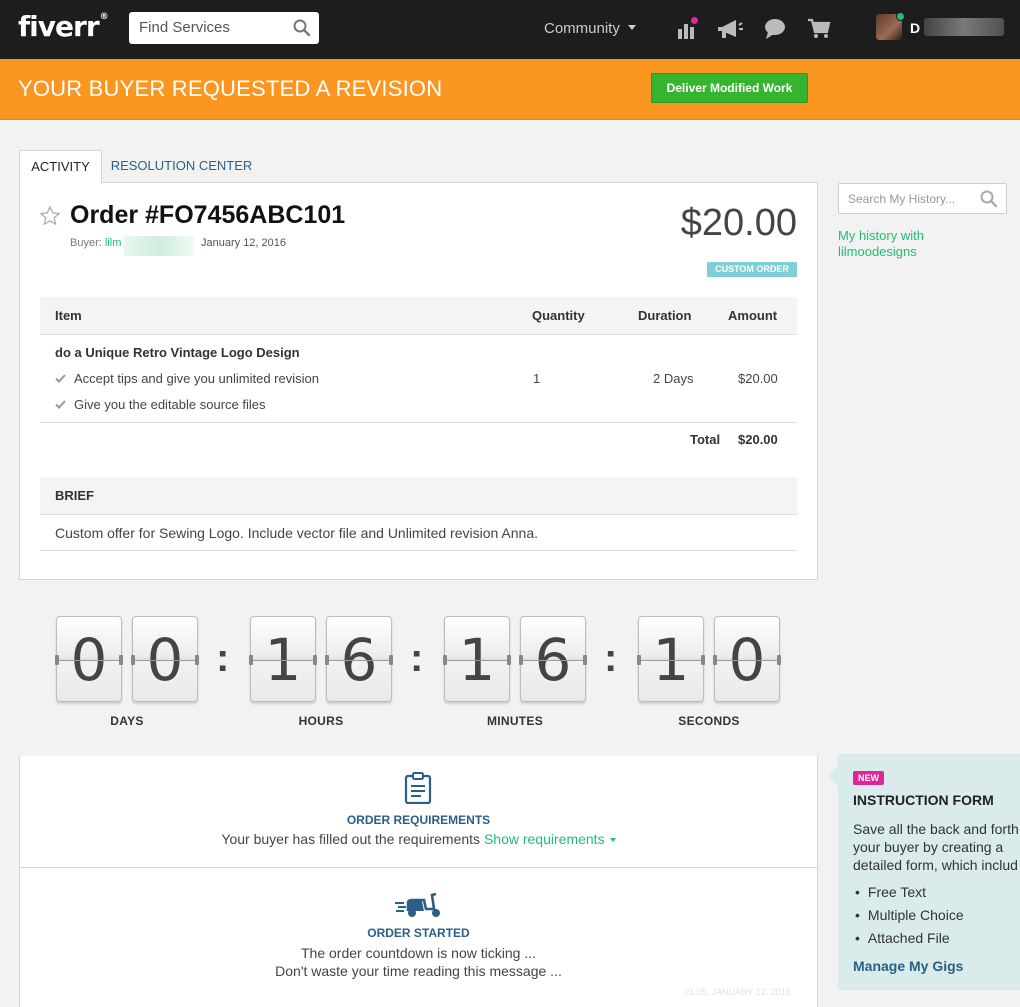 Image resolution: width=1020 pixels, height=1007 pixels. What do you see at coordinates (230, 88) in the screenshot?
I see `banner-title: YOUR BUYER REQUESTED A REVISION` at bounding box center [230, 88].